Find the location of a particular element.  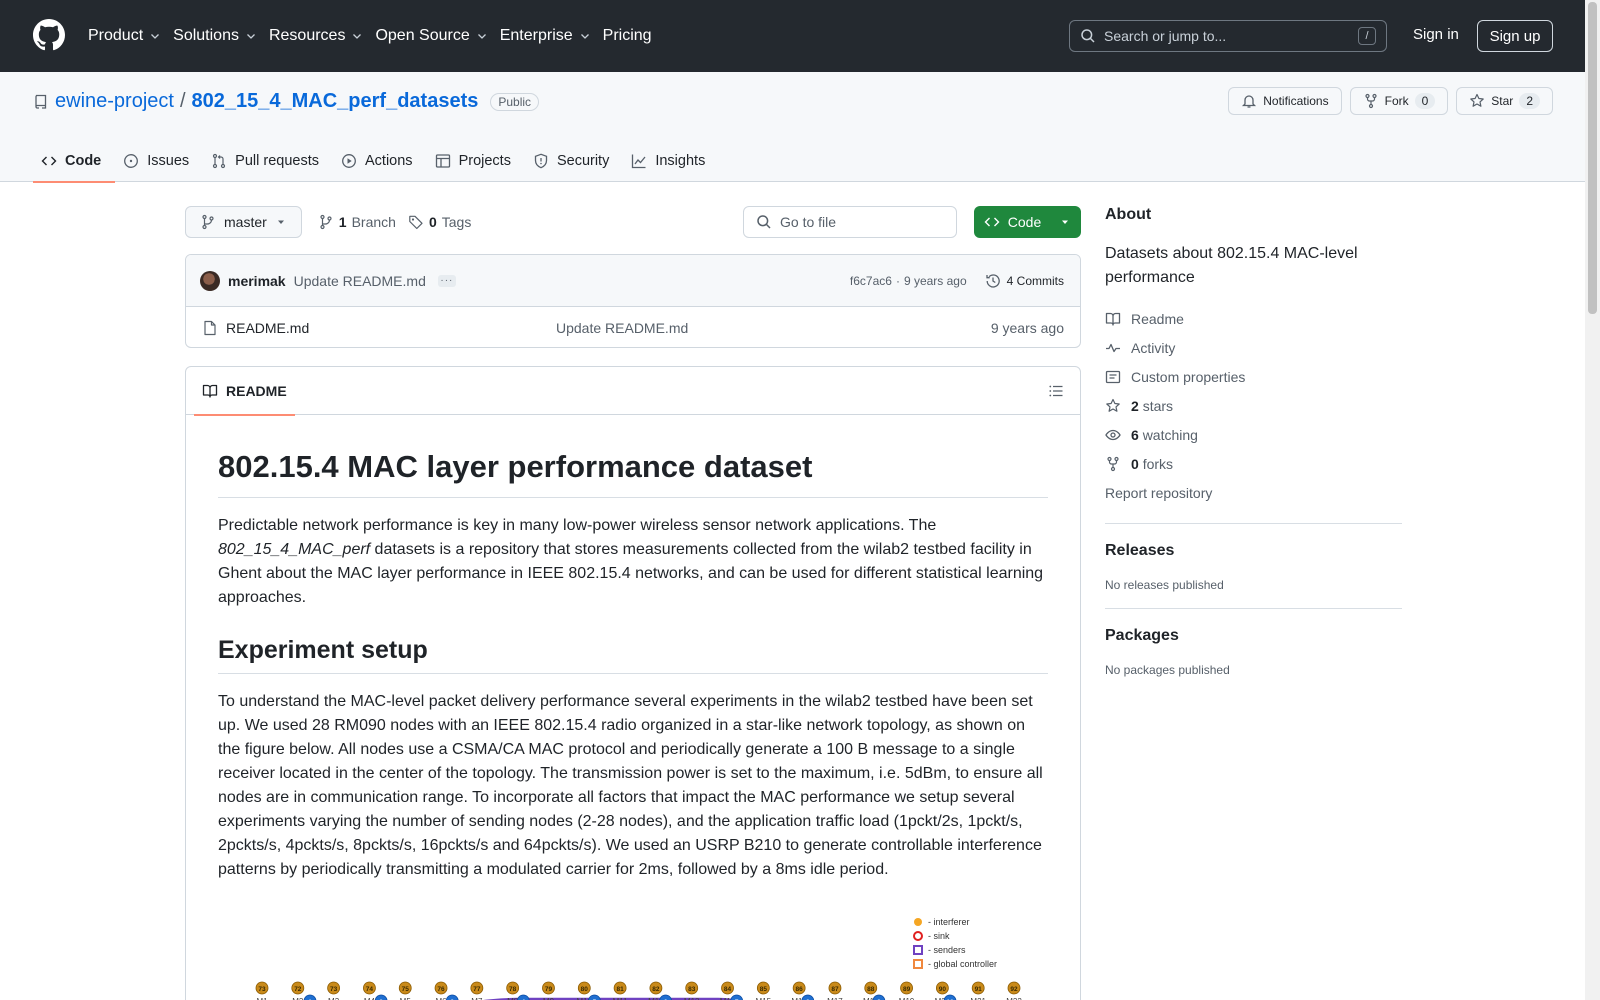

repo-actions: Notifications Fork 0 Star 2 is located at coordinates (1390, 101).